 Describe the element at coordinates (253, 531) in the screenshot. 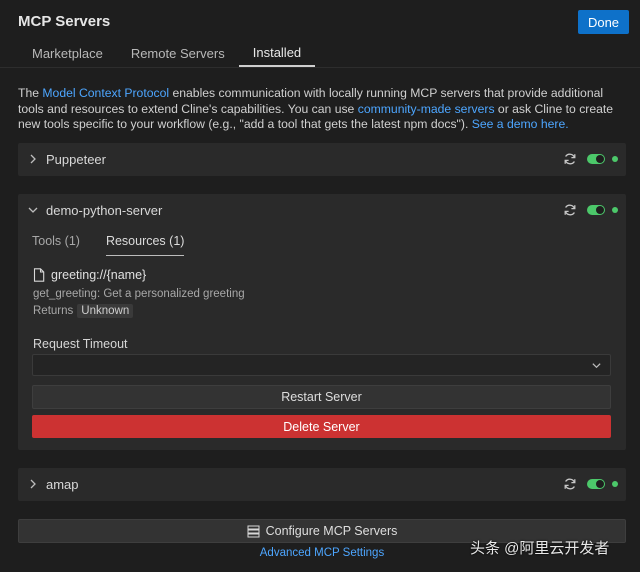

I see `server-stack-icon` at that location.